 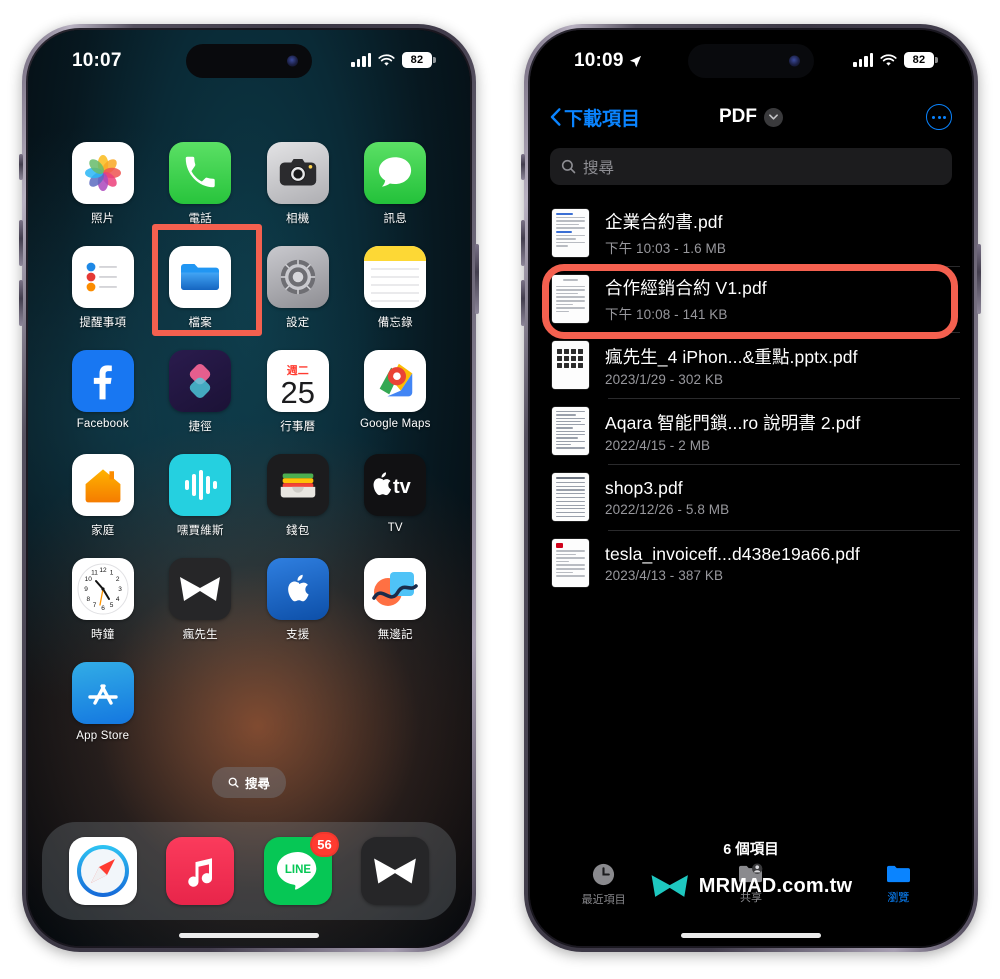 I want to click on app-notes: 備忘錄, so click(x=396, y=288).